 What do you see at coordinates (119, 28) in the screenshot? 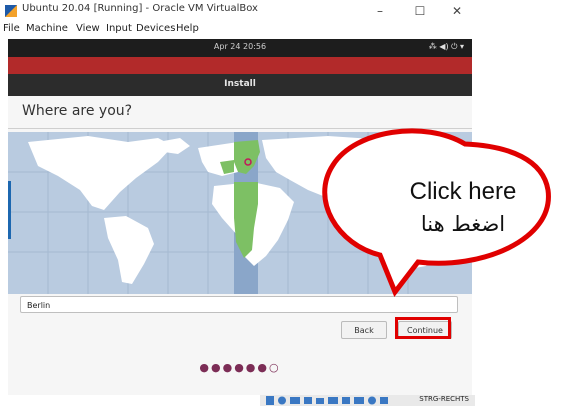
I see `menu-input: Input` at bounding box center [119, 28].